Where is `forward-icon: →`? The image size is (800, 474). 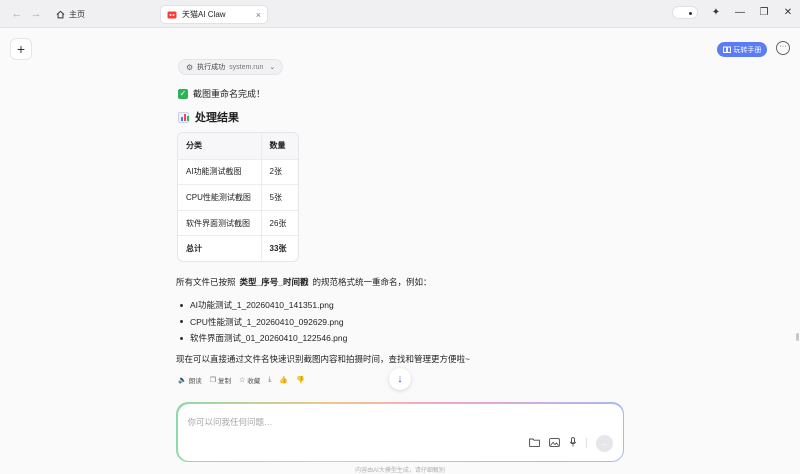
forward-icon: → is located at coordinates (36, 14).